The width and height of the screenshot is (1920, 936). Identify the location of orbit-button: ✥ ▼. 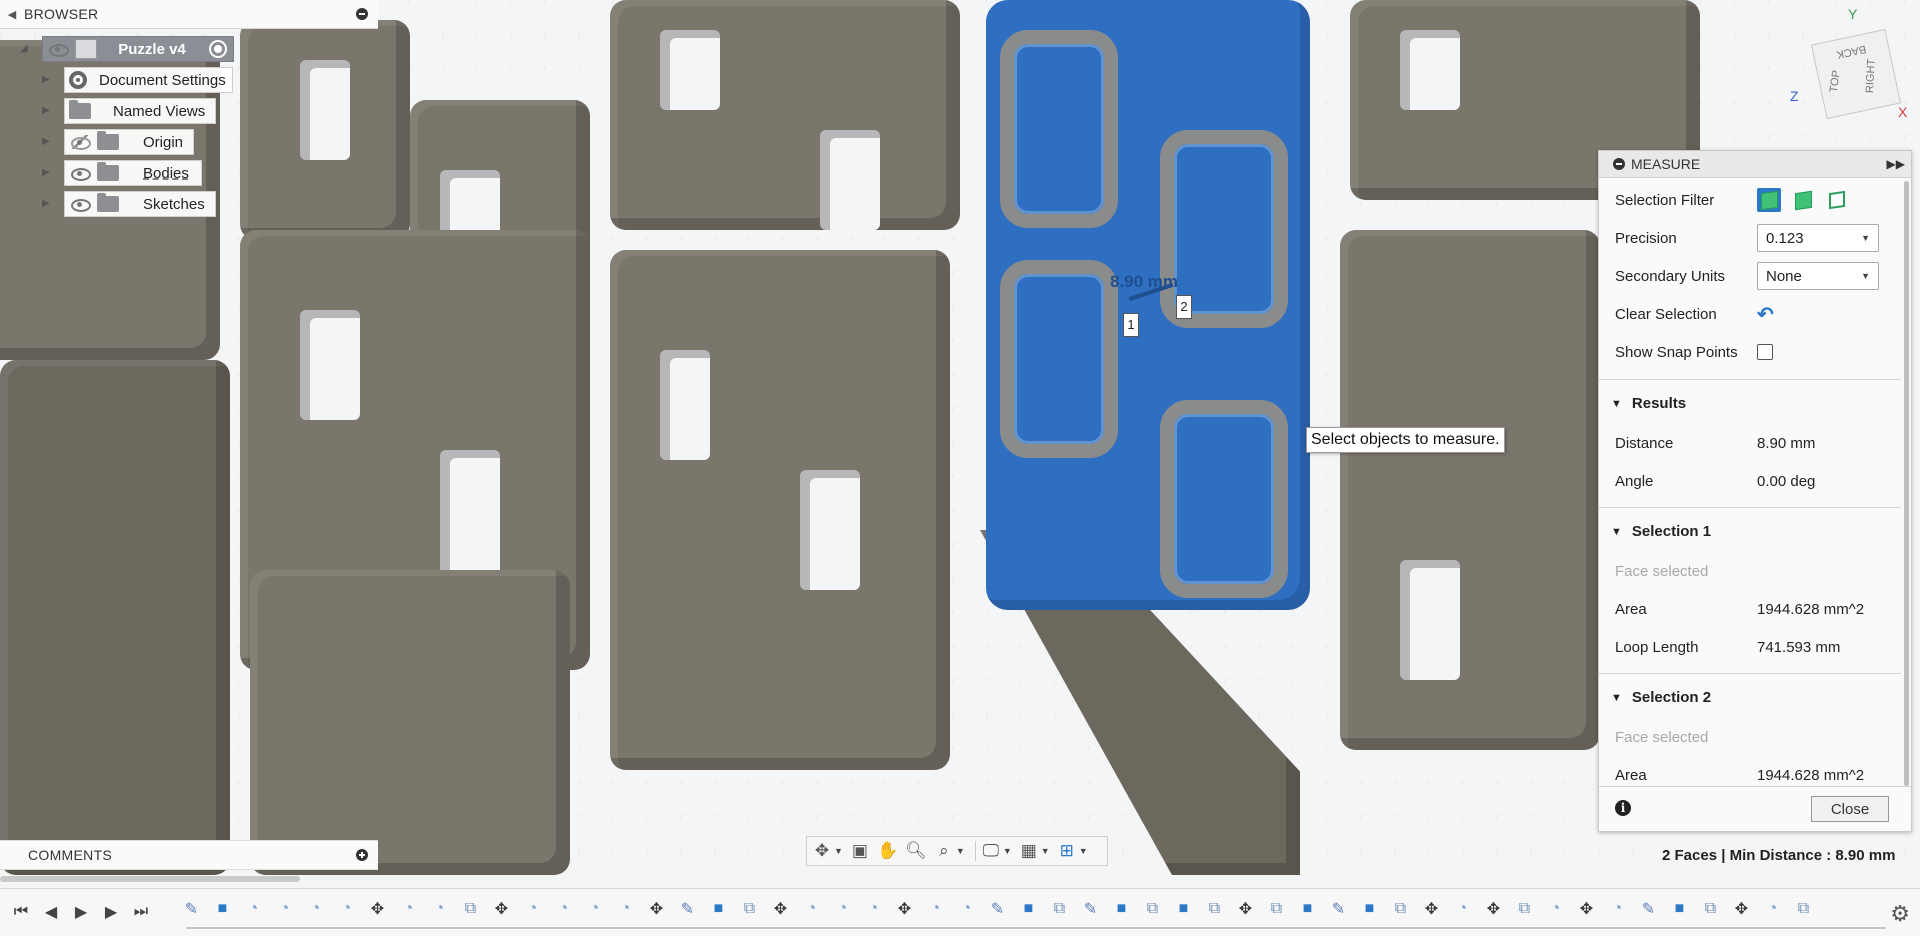
(827, 851).